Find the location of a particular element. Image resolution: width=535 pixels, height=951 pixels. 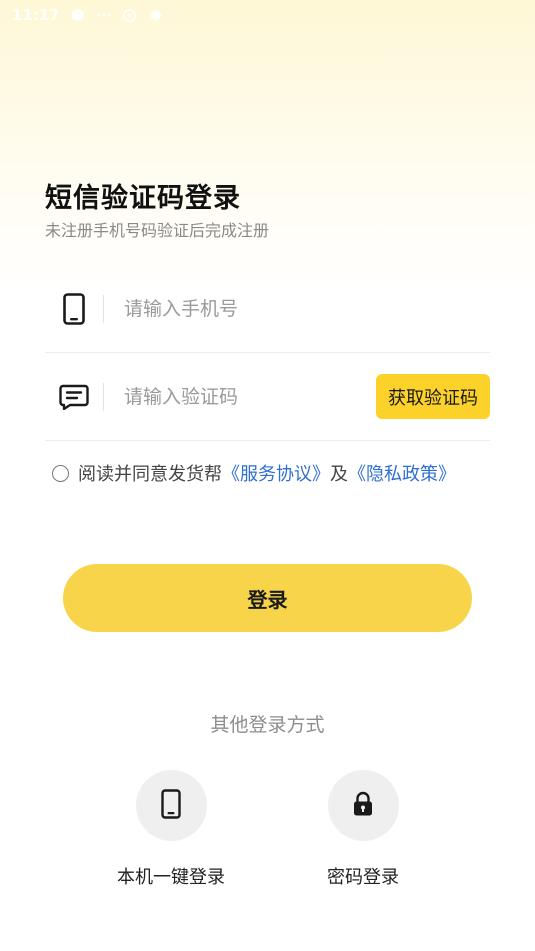

phone-field-row is located at coordinates (267, 309).